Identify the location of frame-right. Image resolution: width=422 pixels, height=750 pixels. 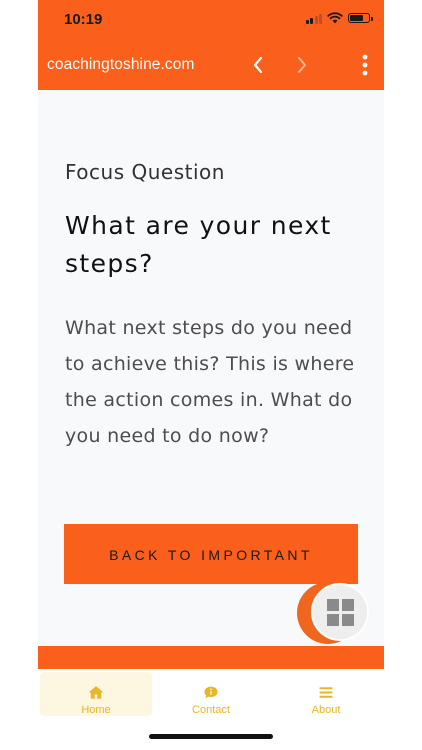
(403, 375).